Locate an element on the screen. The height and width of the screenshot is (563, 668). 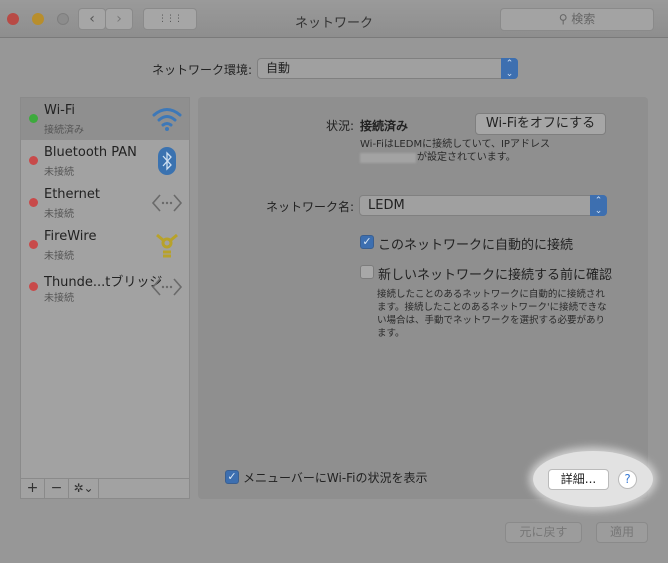
redacted-ip-address is located at coordinates (388, 158).